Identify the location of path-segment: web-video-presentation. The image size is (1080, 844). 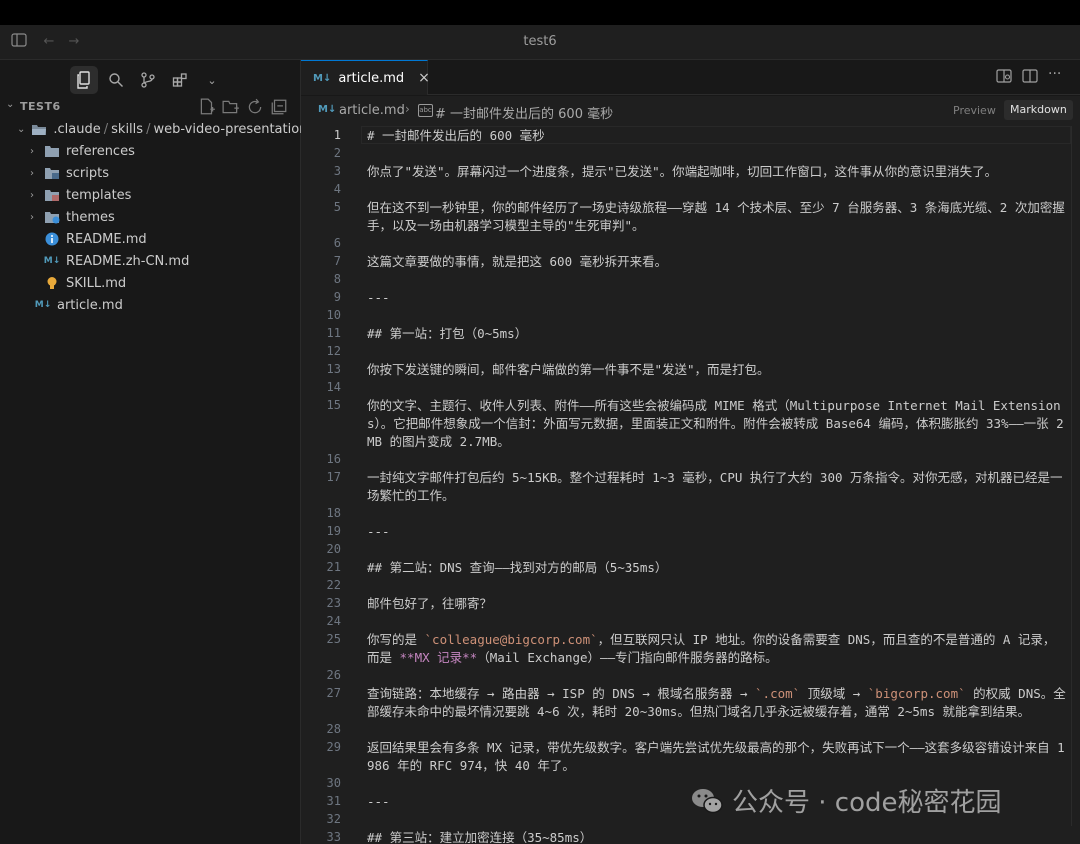
(230, 129).